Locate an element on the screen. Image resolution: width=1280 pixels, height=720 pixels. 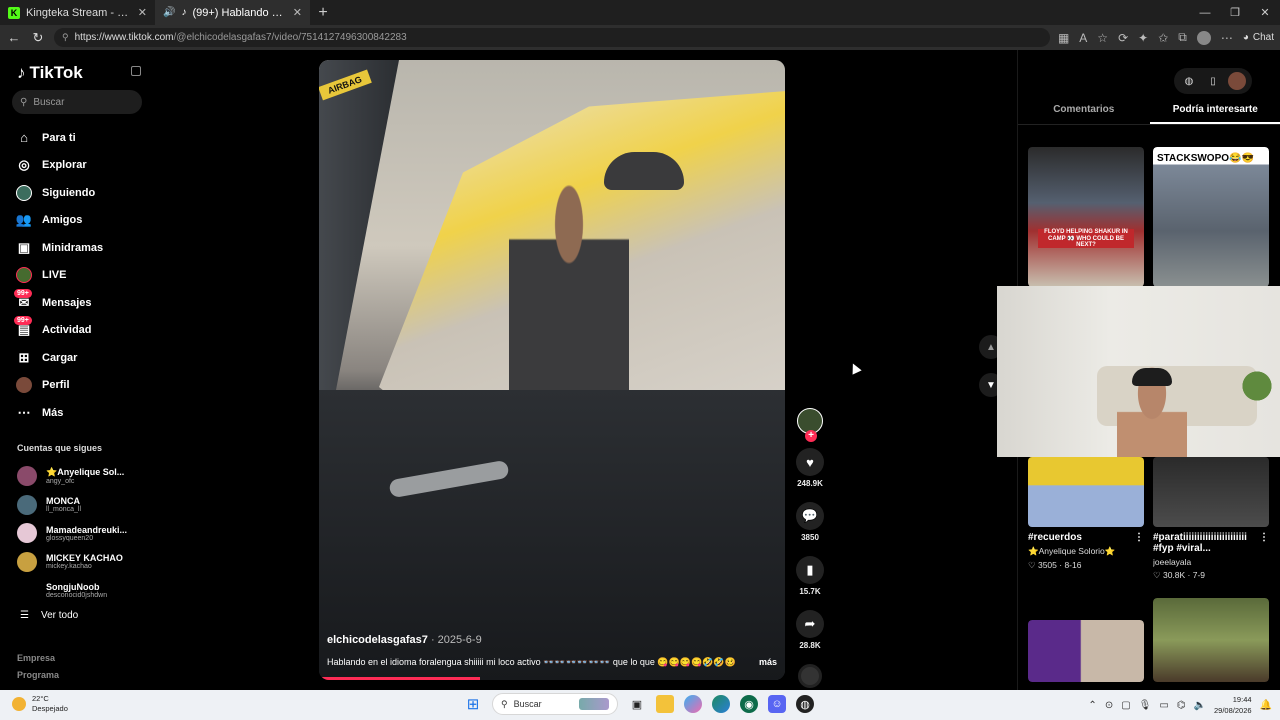
see-all-button: ☰ Ver todo is located at coordinates (49, 615).